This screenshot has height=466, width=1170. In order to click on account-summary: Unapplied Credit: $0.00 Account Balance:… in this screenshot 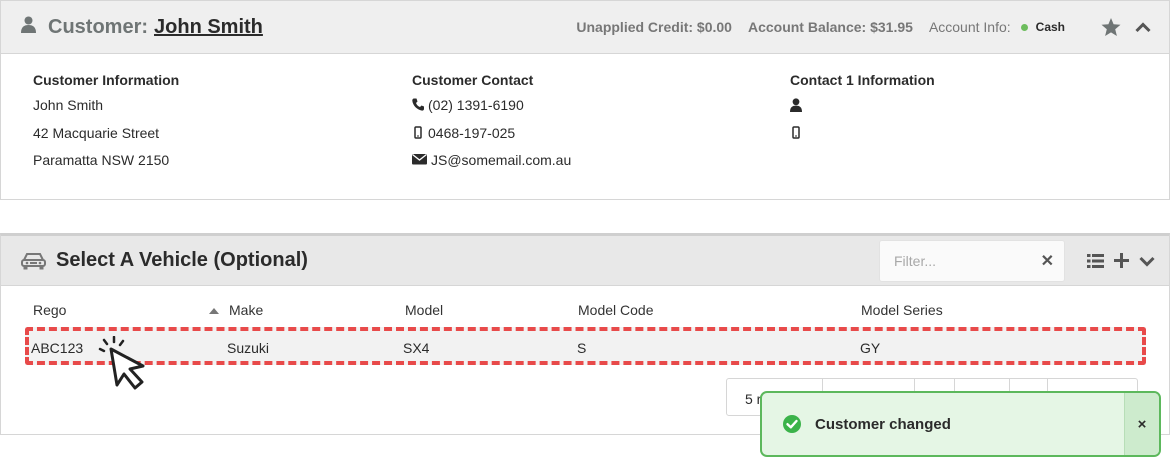, I will do `click(863, 27)`.